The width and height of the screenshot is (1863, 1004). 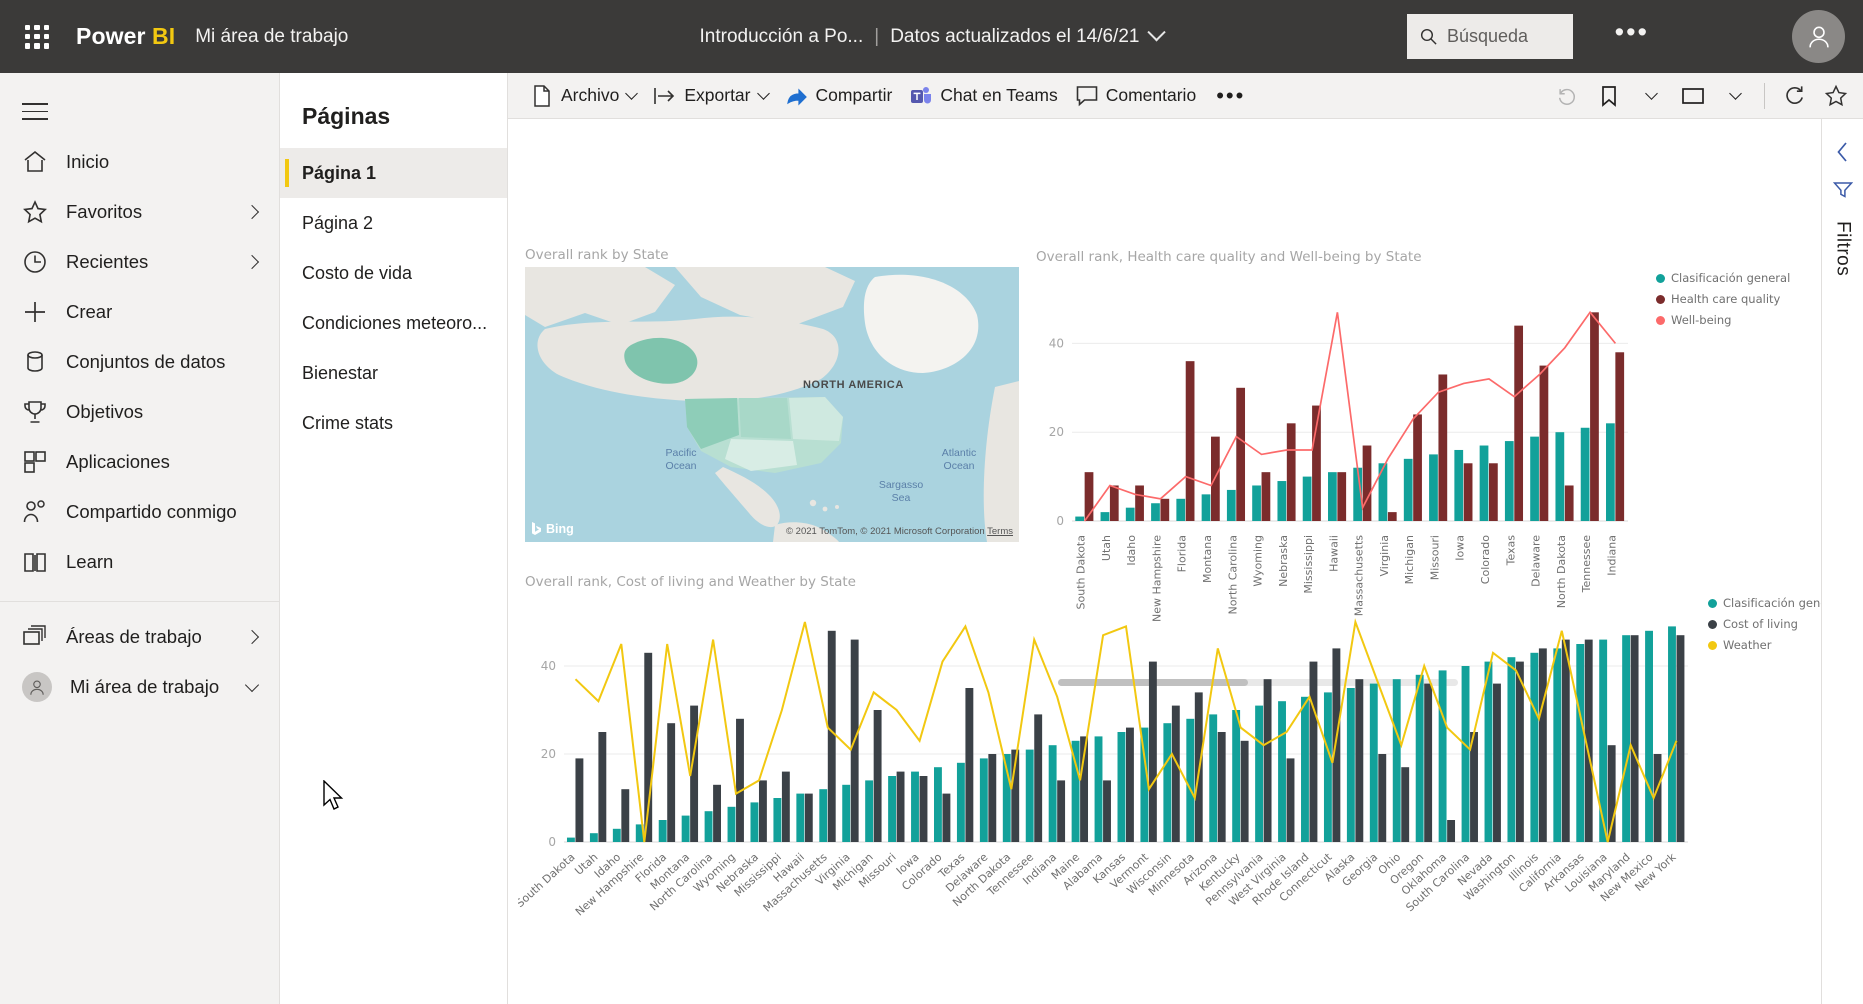 What do you see at coordinates (1794, 96) in the screenshot?
I see `refresh-icon` at bounding box center [1794, 96].